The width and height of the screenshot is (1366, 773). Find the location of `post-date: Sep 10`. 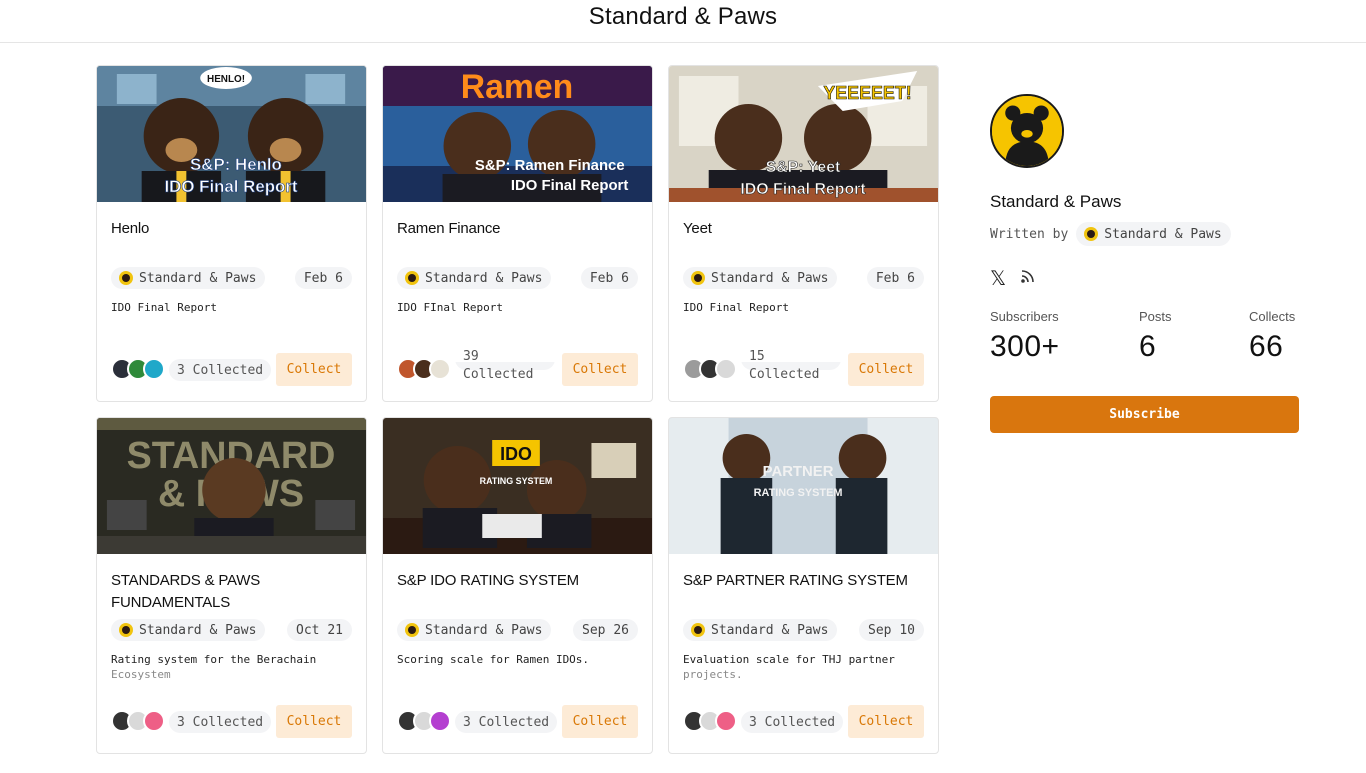

post-date: Sep 10 is located at coordinates (891, 630).